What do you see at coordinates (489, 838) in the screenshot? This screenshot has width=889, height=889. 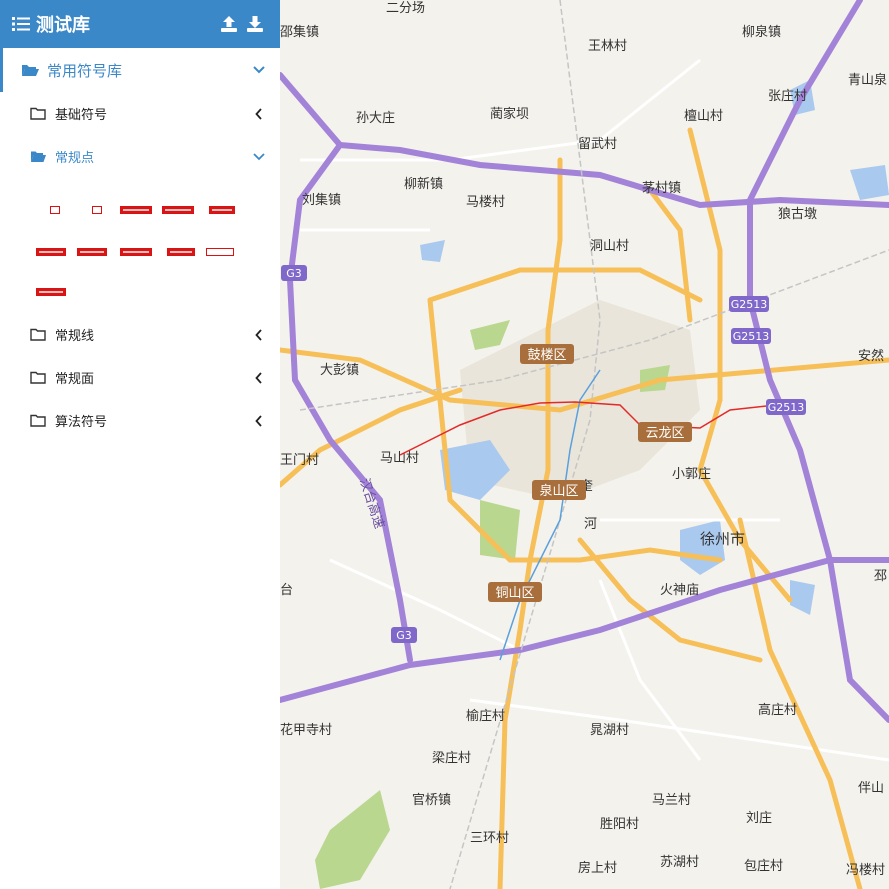 I see `place-label: 三环村` at bounding box center [489, 838].